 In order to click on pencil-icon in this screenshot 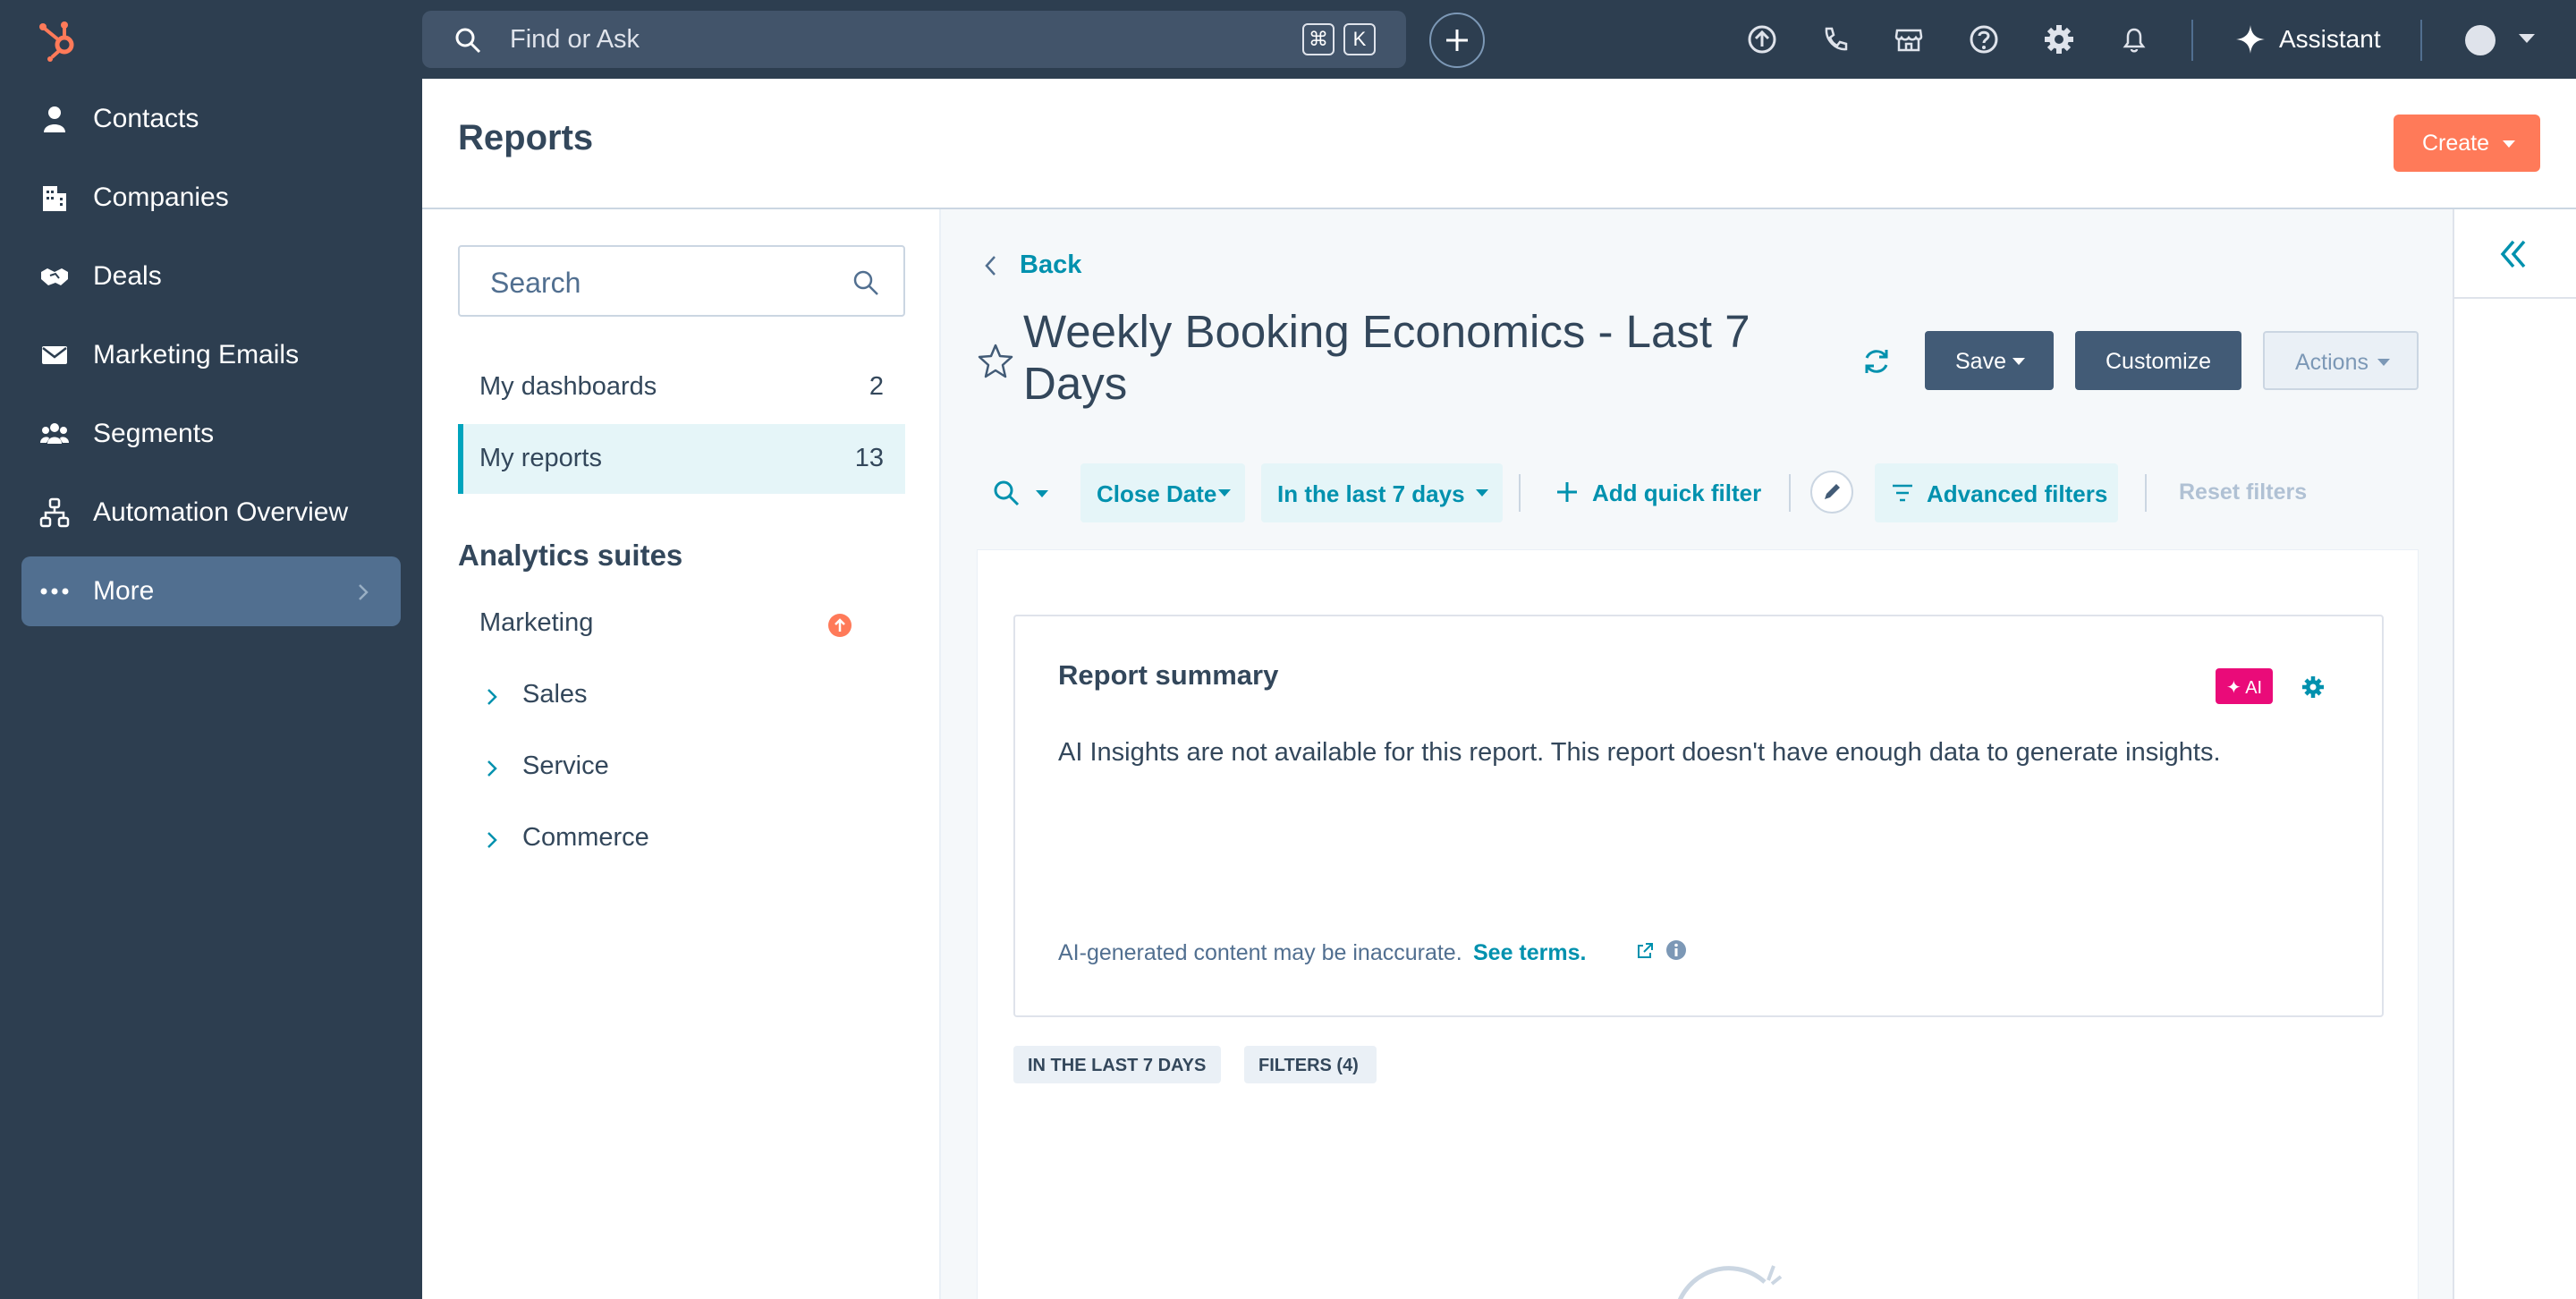, I will do `click(1832, 491)`.